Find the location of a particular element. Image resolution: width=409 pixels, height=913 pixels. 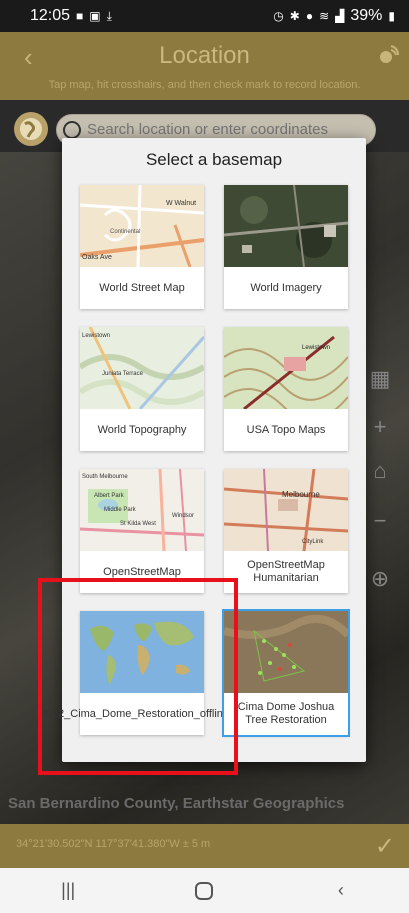

humanitarian-thumbnail: Melbourne CityLink is located at coordinates (286, 510).